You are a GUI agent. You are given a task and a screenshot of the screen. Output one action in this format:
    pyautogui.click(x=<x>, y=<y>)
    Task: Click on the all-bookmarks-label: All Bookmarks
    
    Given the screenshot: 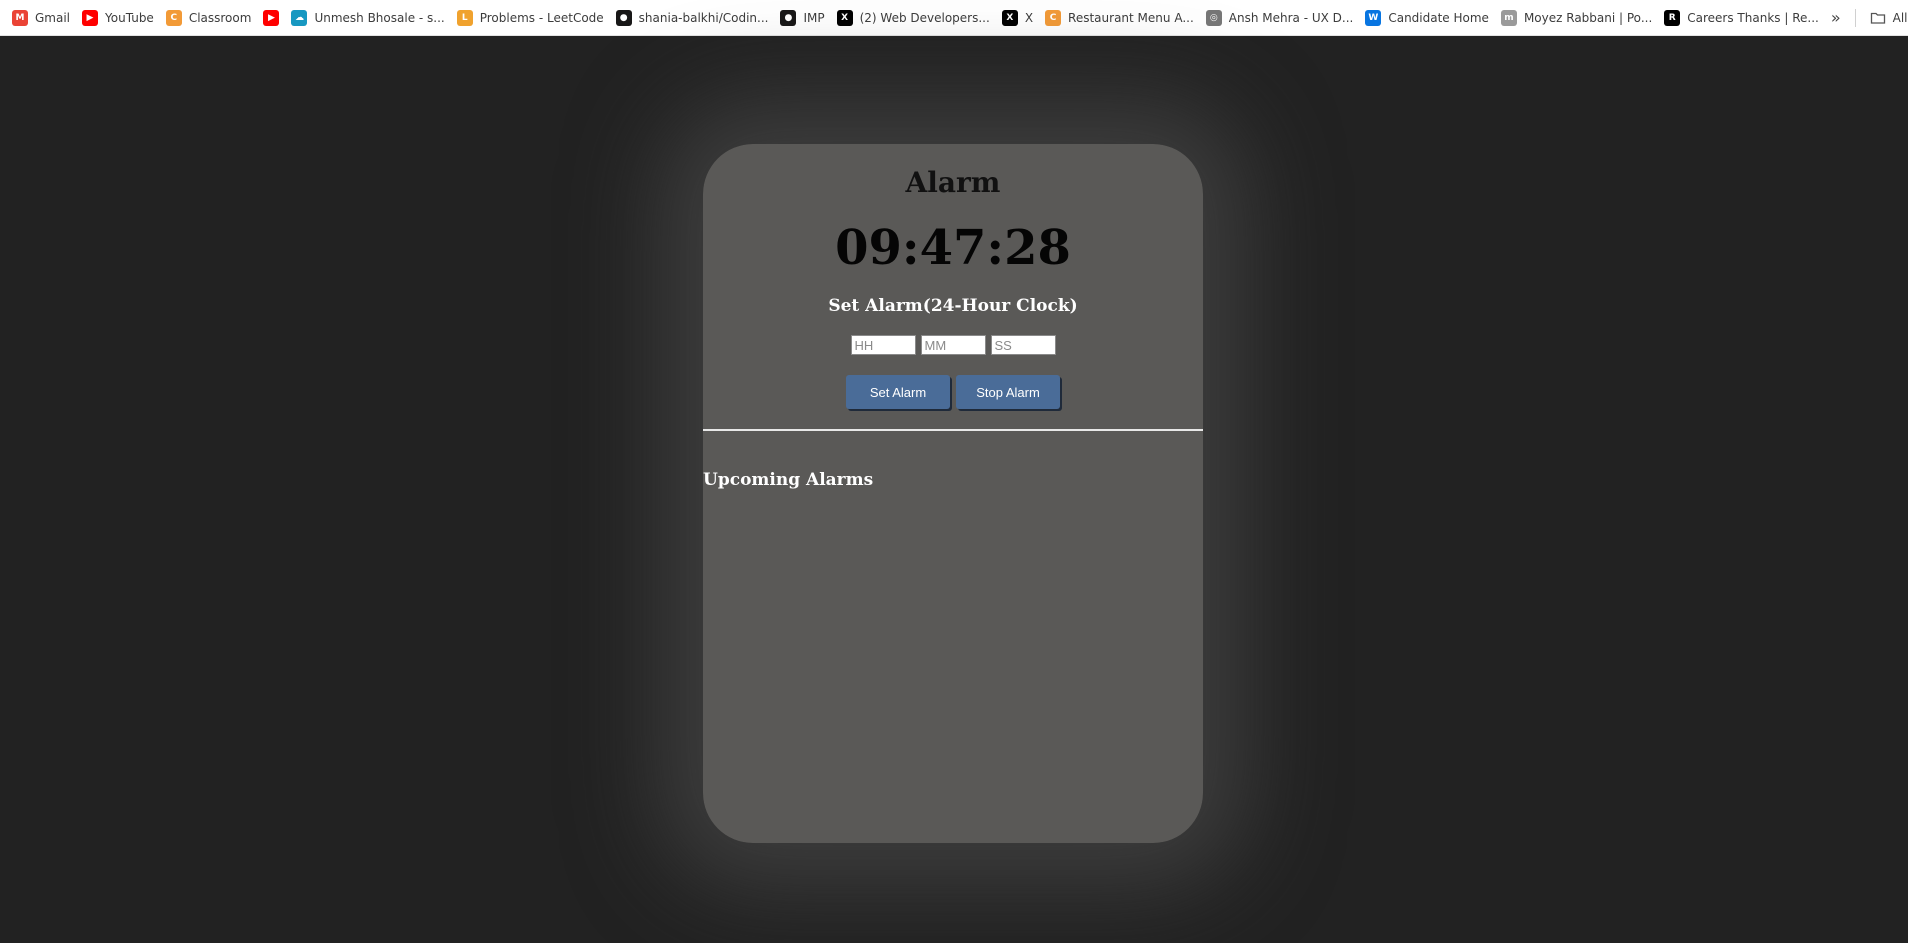 What is the action you would take?
    pyautogui.click(x=1900, y=17)
    